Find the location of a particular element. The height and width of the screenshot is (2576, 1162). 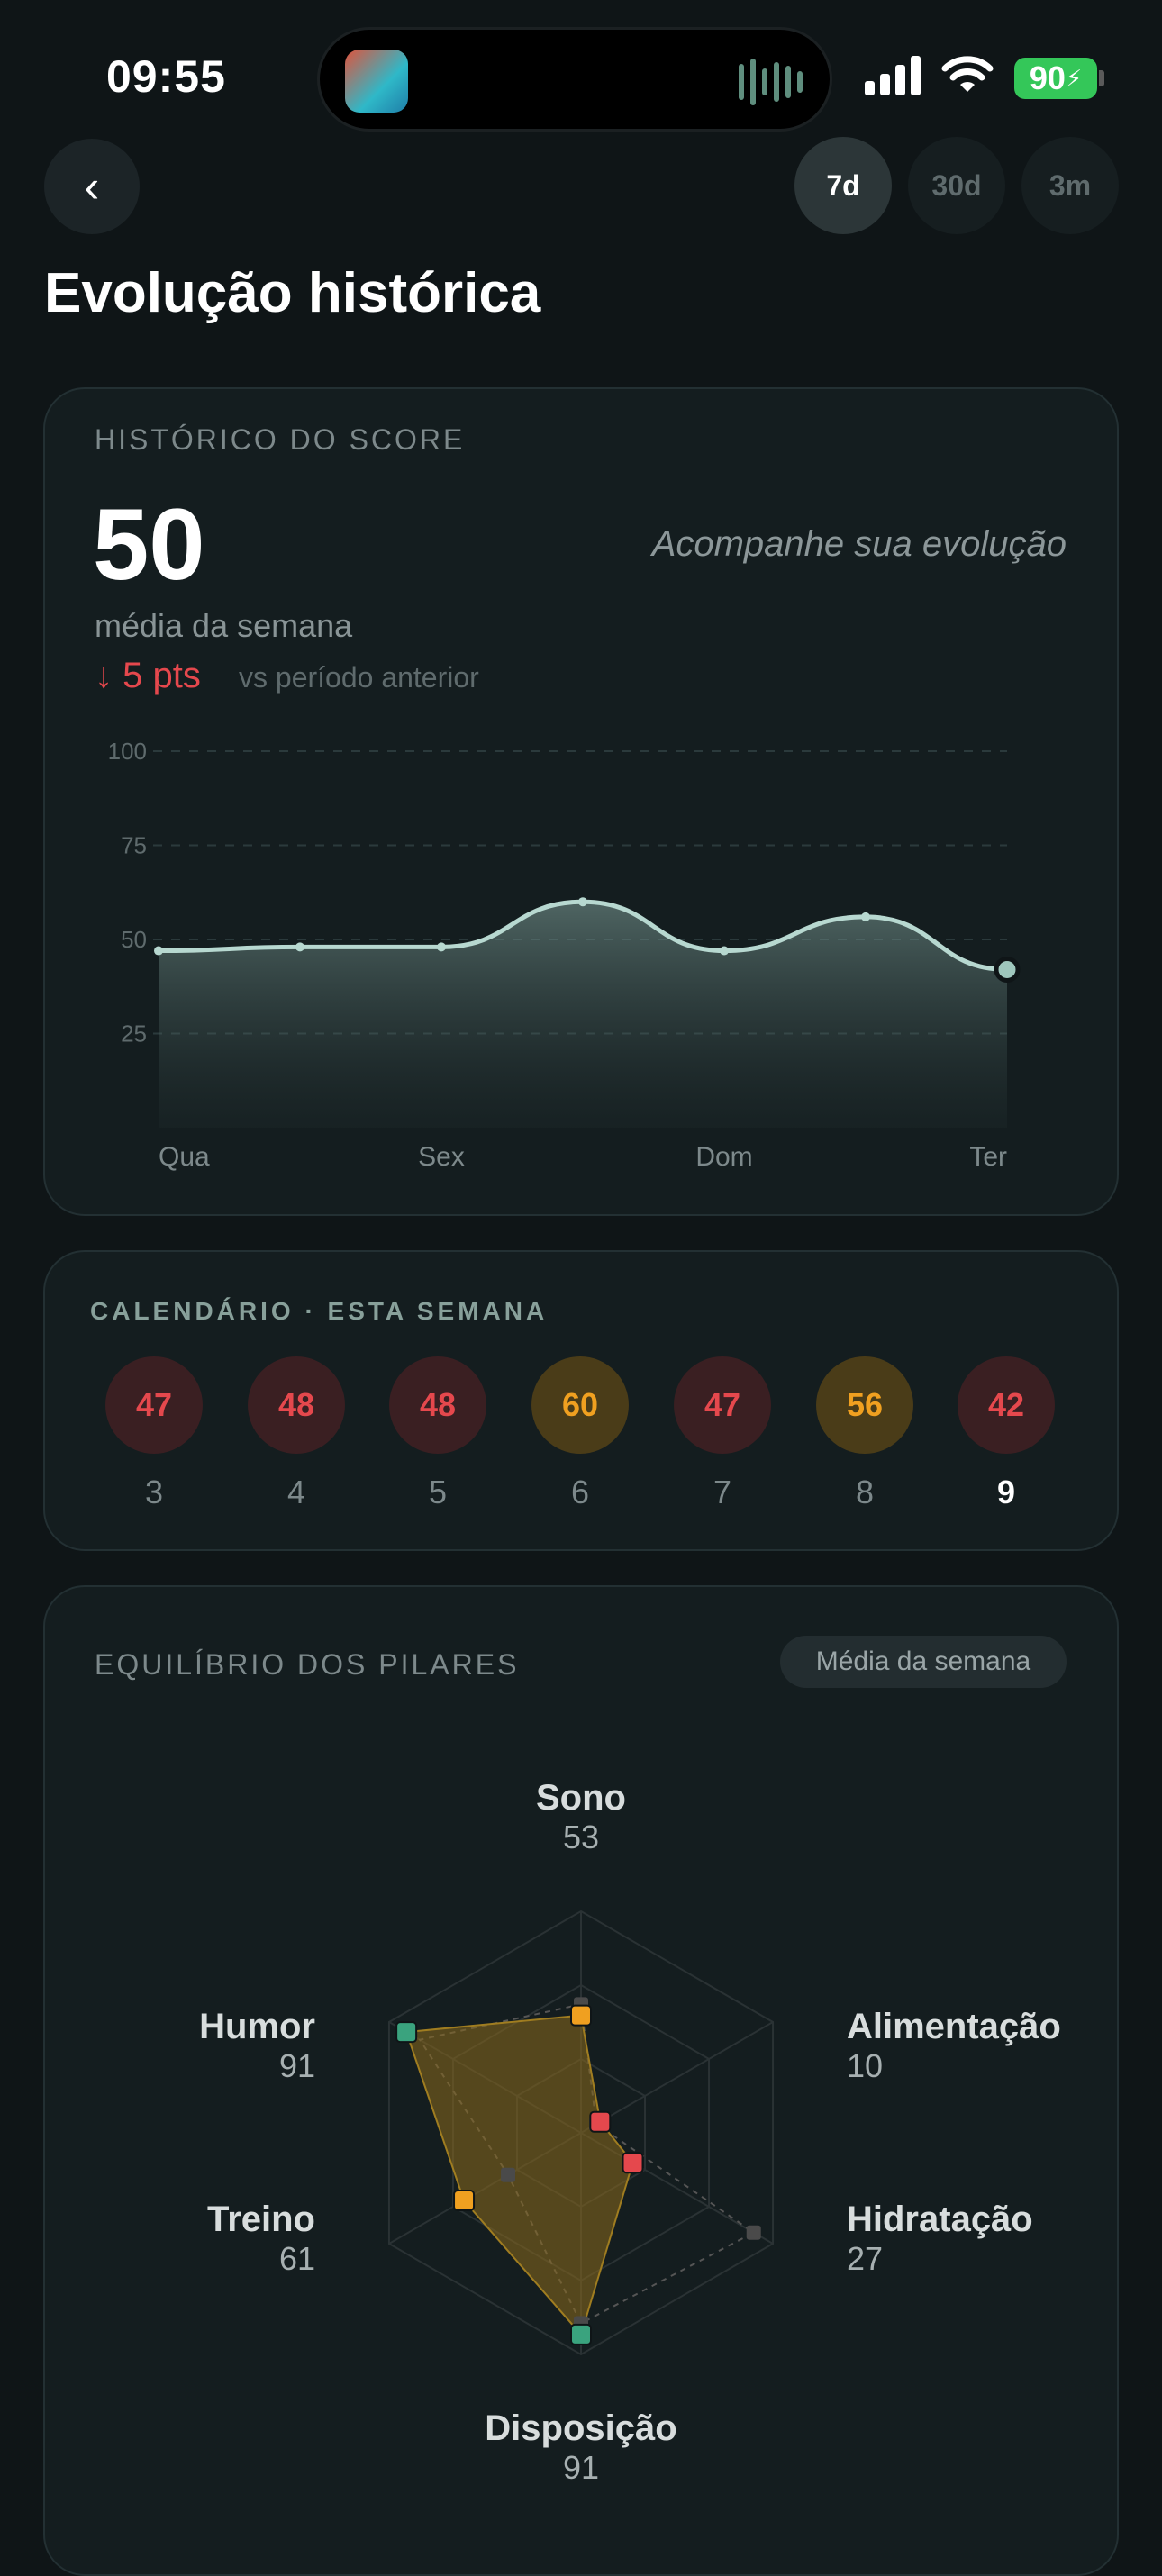

pillar-treino: Treino 61 is located at coordinates (225, 2239).